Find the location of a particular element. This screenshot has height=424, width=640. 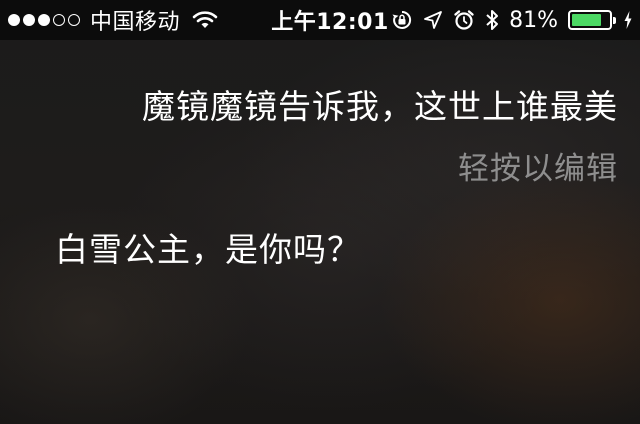

alarm-icon is located at coordinates (464, 20).